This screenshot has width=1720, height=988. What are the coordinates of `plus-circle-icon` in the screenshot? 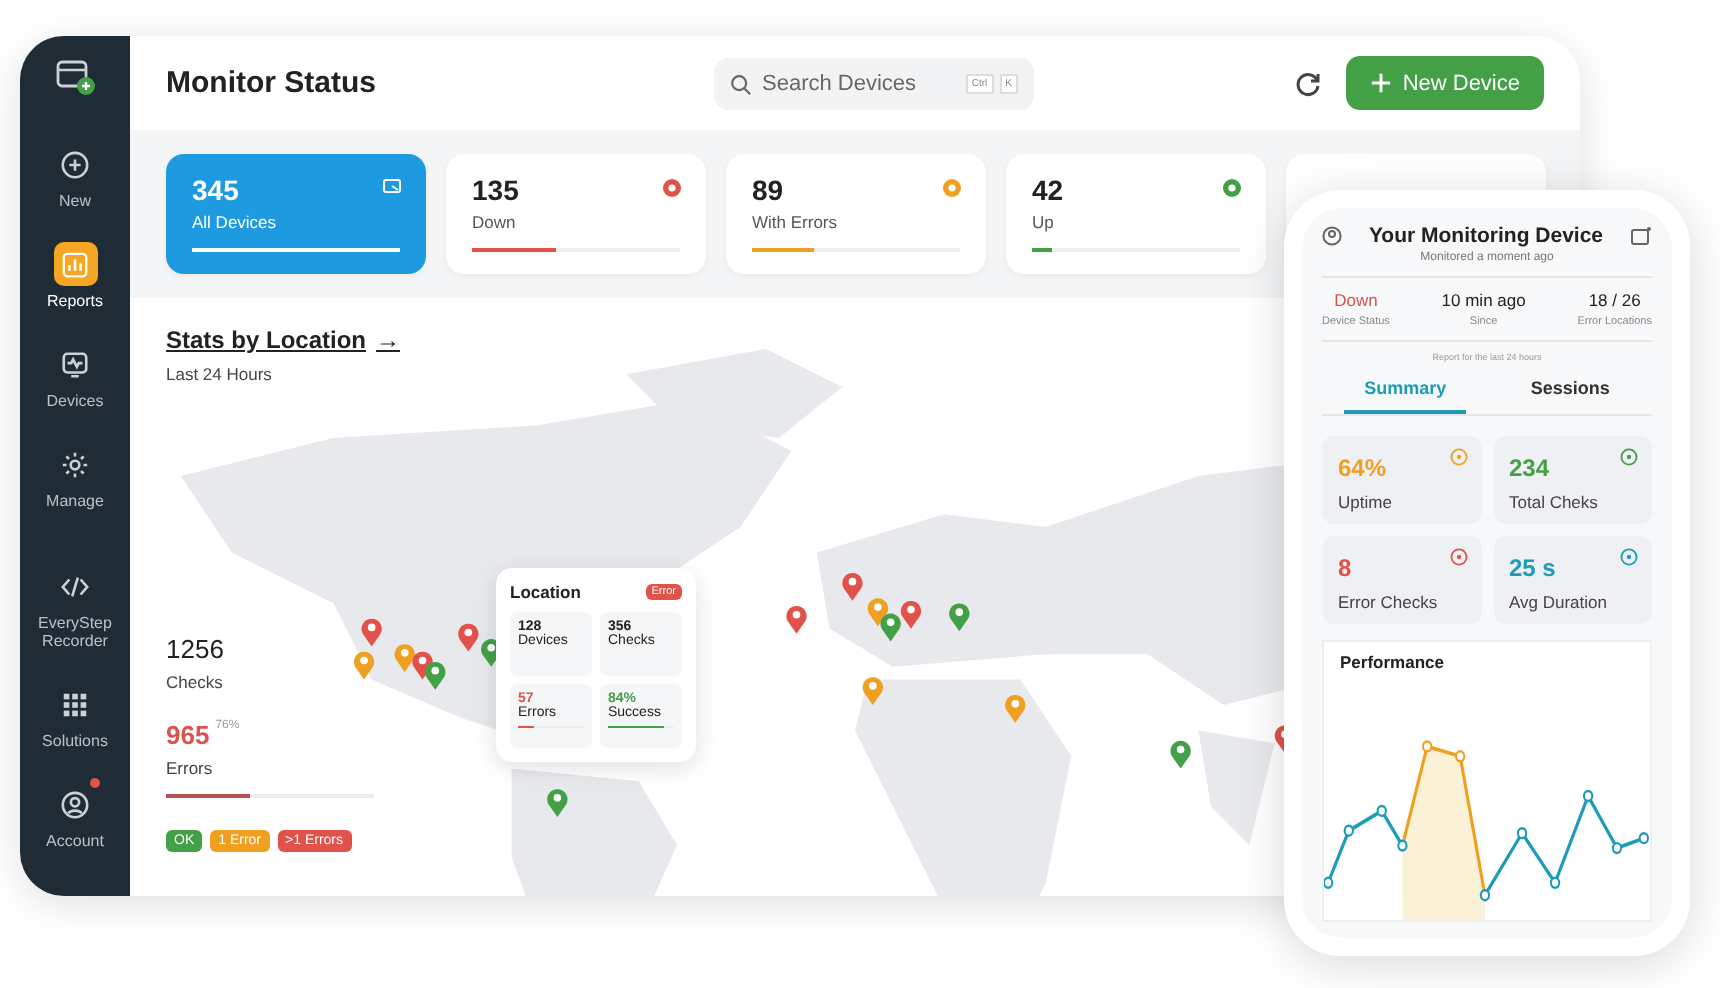 It's located at (75, 164).